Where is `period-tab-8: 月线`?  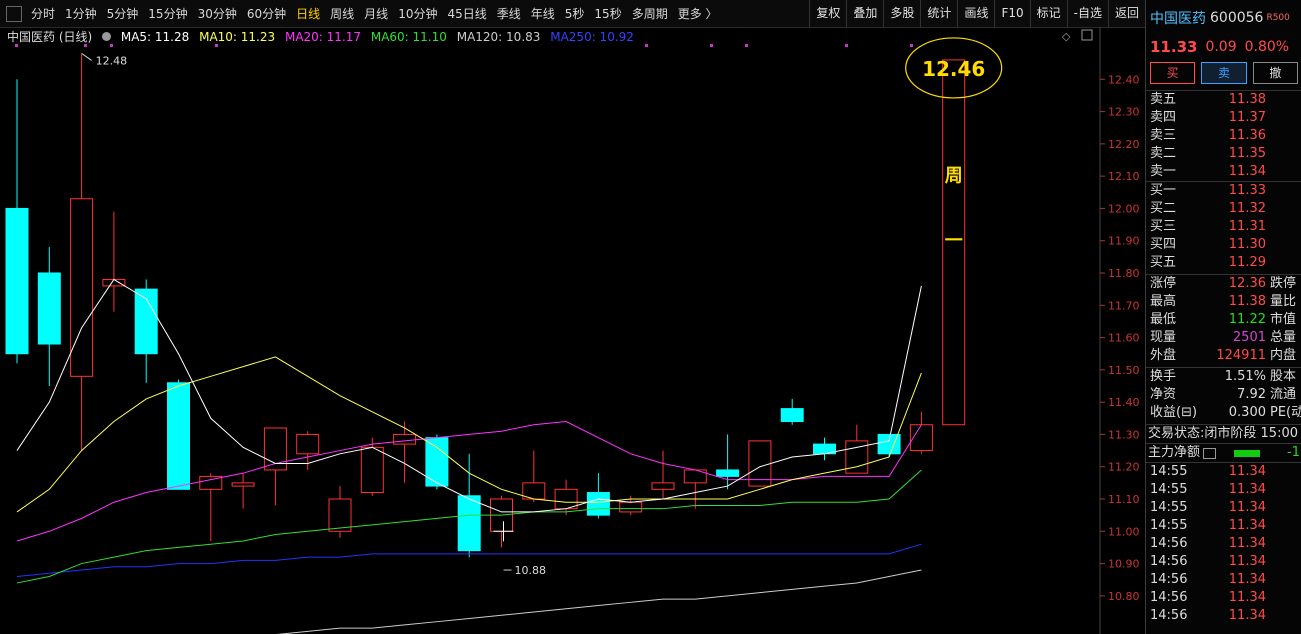 period-tab-8: 月线 is located at coordinates (376, 13).